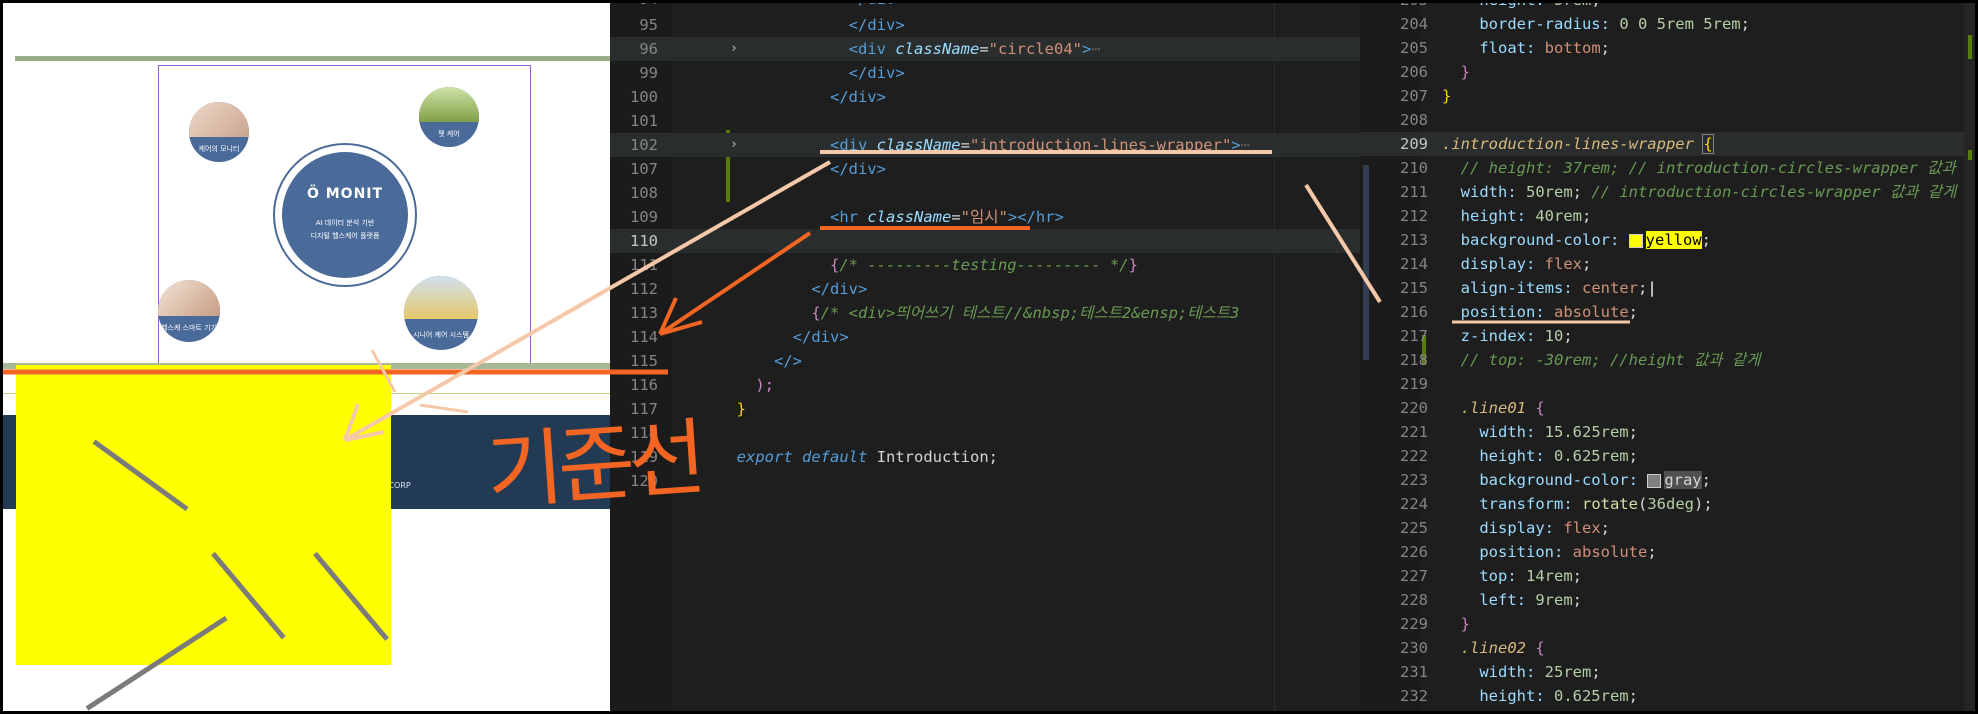 This screenshot has height=714, width=1978. I want to click on vertical-scrollbar, so click(1971, 357).